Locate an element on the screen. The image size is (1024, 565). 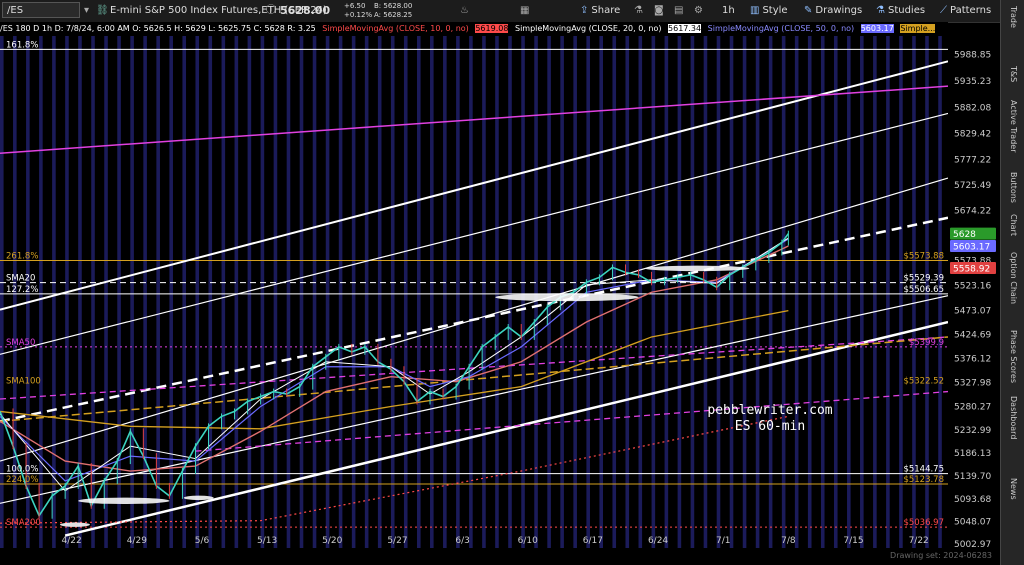
sma10-label: SimpleMovingAvg (CLOSE, 10, 0, no) is located at coordinates (395, 28).